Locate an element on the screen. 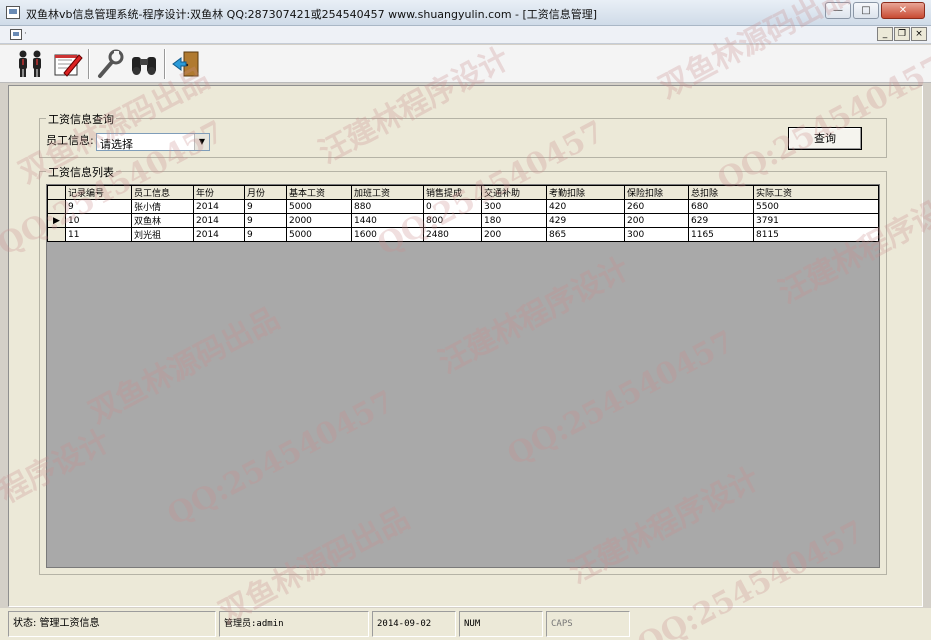  table-cell: 260 is located at coordinates (656, 206).